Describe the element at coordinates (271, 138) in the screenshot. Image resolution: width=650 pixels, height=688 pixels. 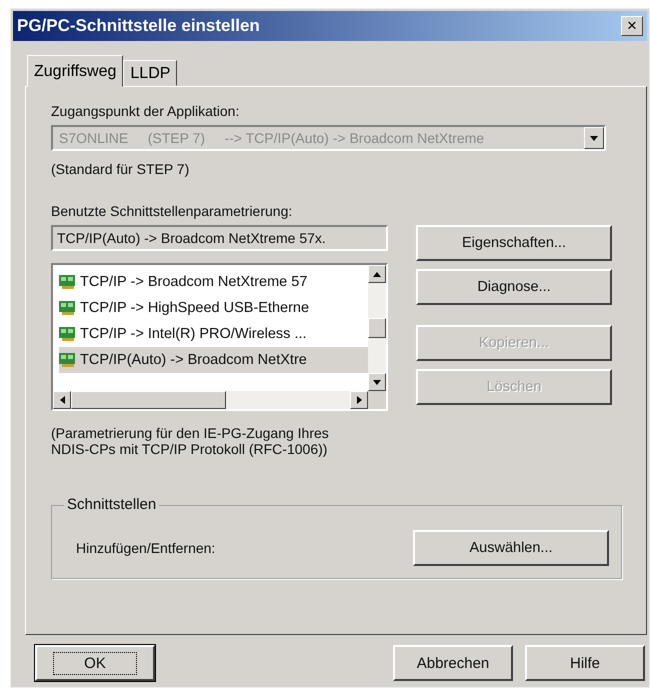
I see `dropdown-value: S7ONLINE (STEP 7) --> TCP/IP(Auto) -> Broadcom NetXtreme` at that location.